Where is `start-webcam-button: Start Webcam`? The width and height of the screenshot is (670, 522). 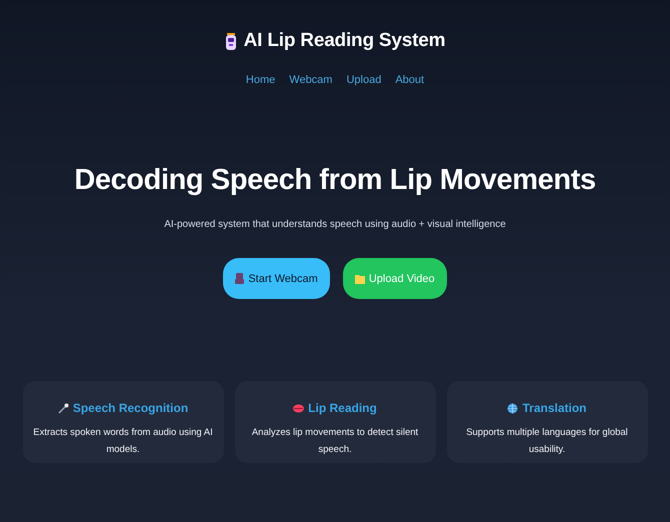 start-webcam-button: Start Webcam is located at coordinates (276, 278).